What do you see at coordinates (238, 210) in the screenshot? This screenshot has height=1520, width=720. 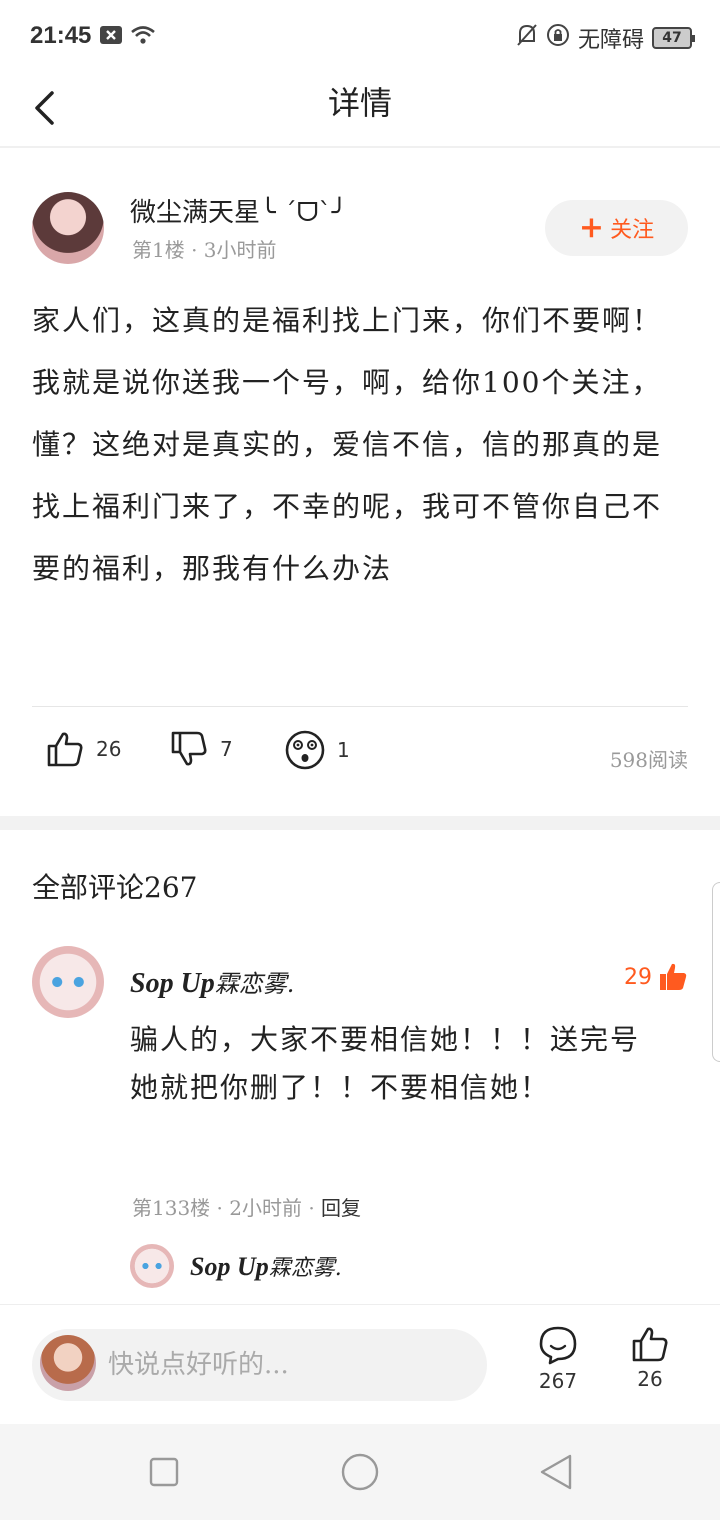 I see `post-author-name: 微尘满天星╰ ˊᗜˋ╯` at bounding box center [238, 210].